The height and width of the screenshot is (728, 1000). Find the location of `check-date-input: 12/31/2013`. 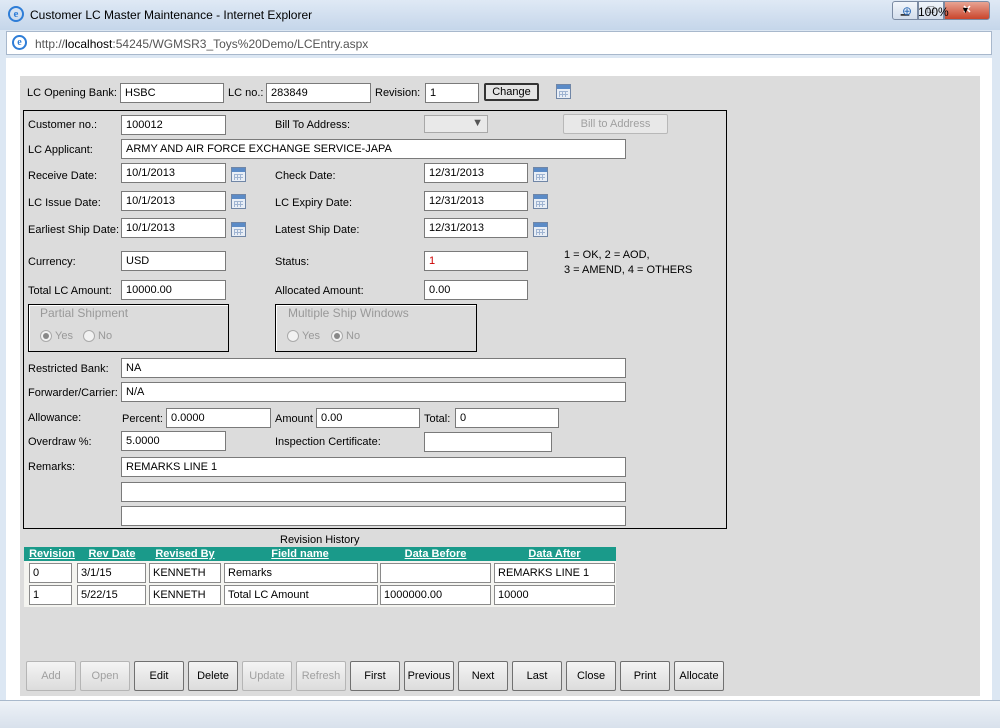

check-date-input: 12/31/2013 is located at coordinates (476, 173).